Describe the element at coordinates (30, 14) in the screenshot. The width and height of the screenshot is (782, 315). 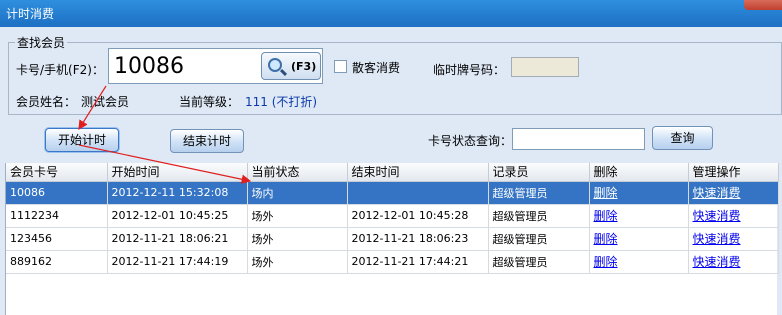
I see `window-title: 计时消费` at that location.